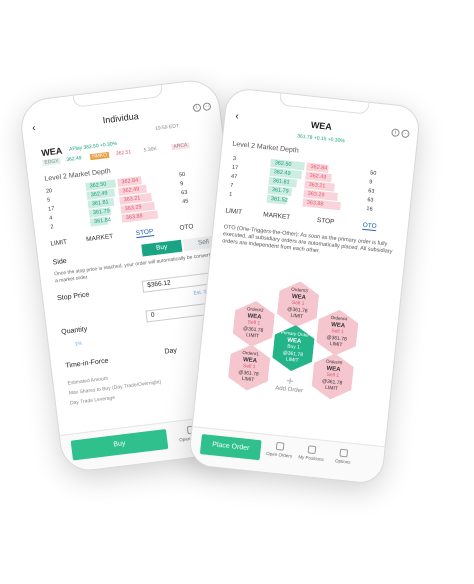 The height and width of the screenshot is (584, 474). I want to click on size-b: 5.30K, so click(150, 150).